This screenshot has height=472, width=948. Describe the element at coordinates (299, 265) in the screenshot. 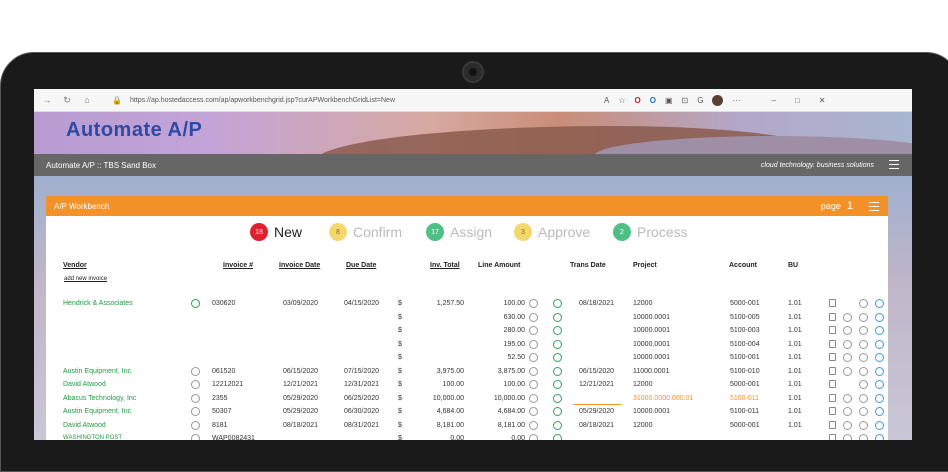

I see `col-invoice-date: Invoice Date` at that location.